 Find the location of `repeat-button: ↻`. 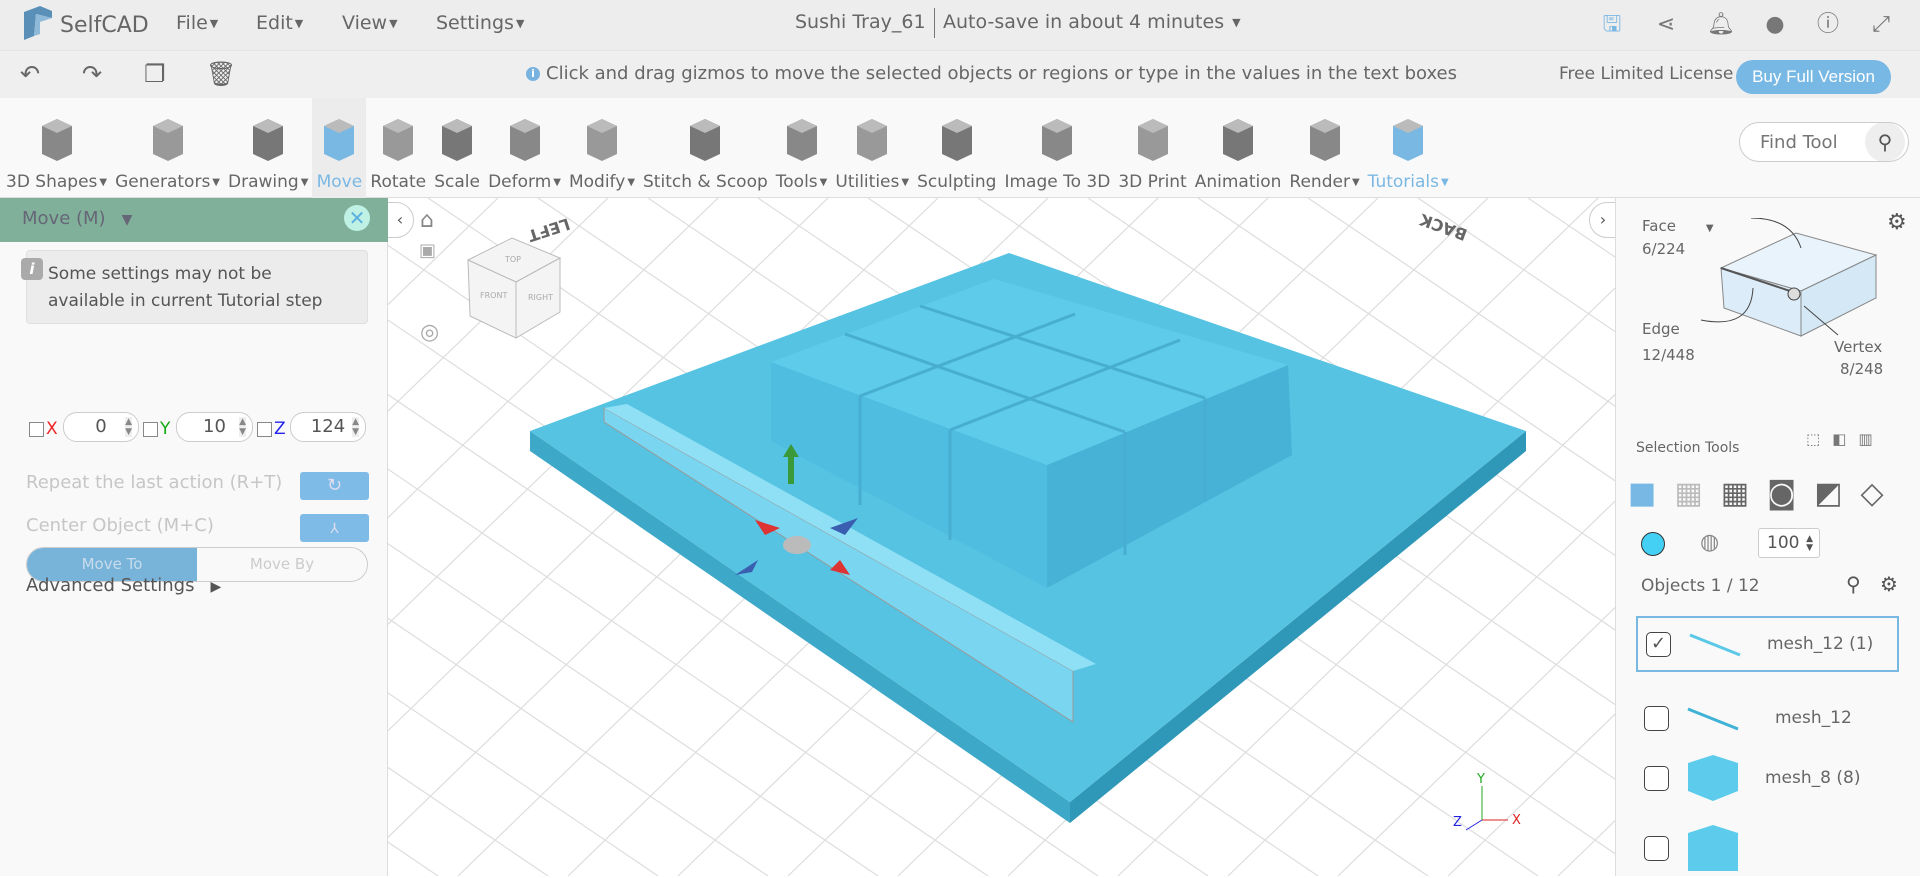

repeat-button: ↻ is located at coordinates (334, 486).